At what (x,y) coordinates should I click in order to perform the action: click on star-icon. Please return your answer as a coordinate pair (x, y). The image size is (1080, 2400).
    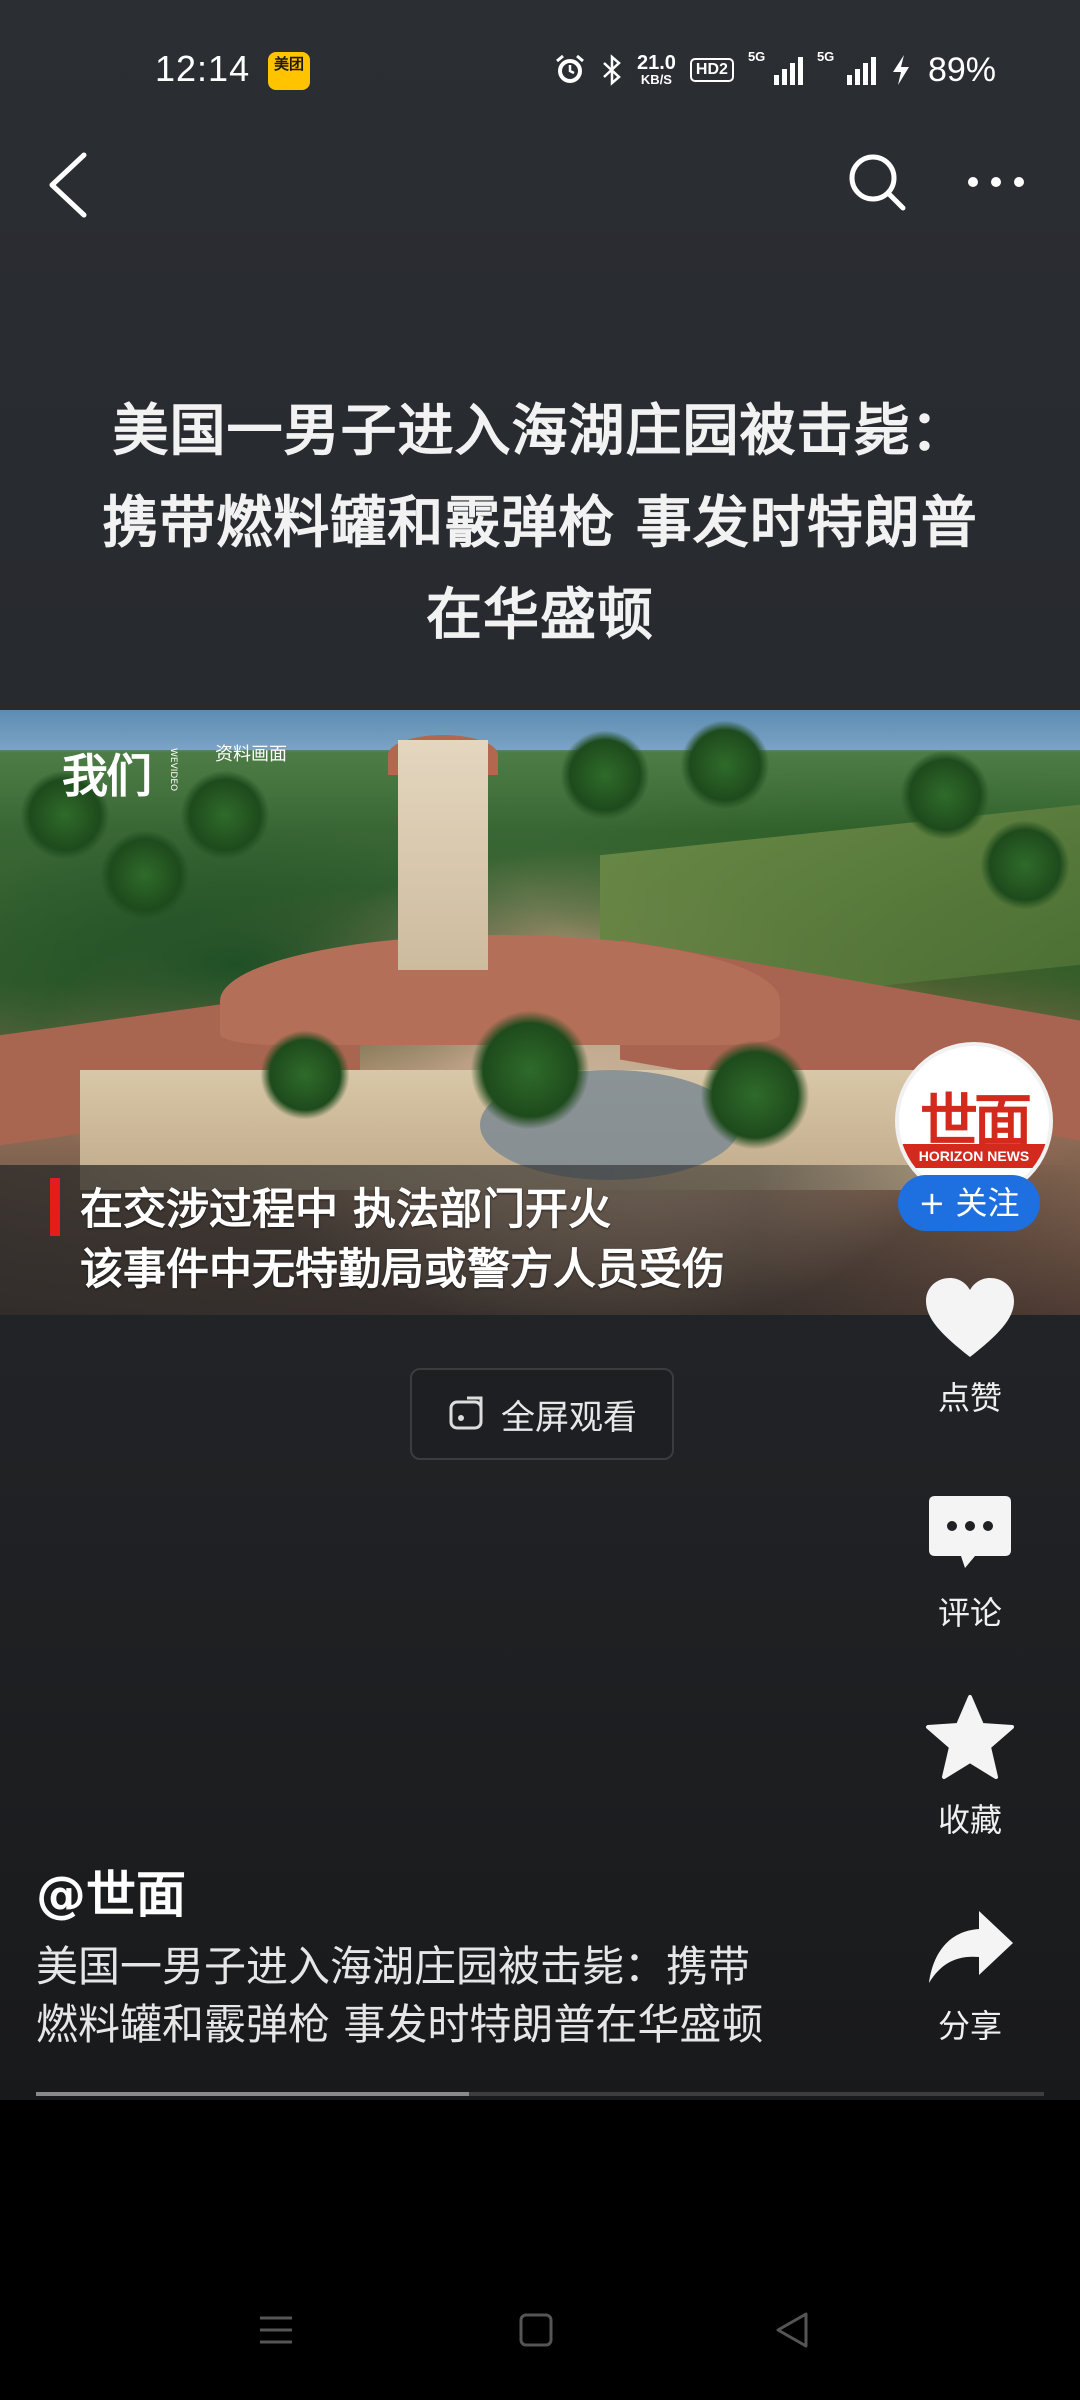
    Looking at the image, I should click on (970, 1737).